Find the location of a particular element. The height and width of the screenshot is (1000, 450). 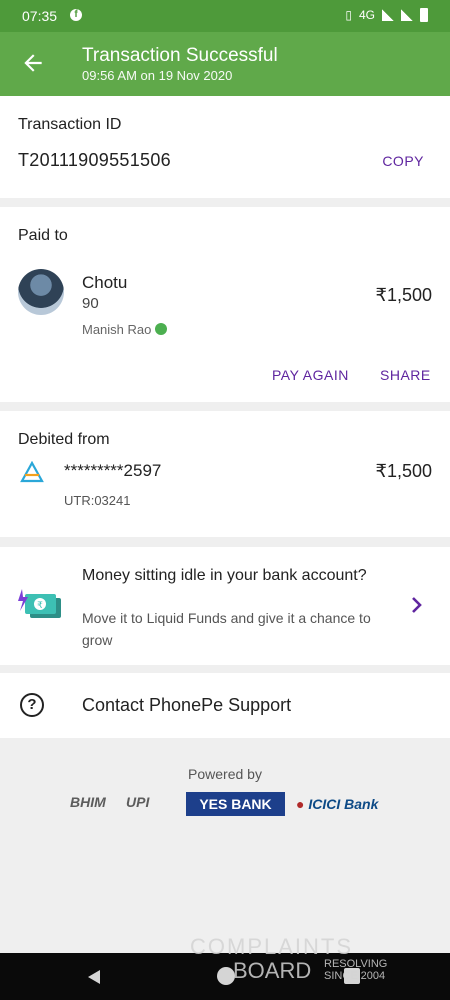

debited-amount: ₹1,500 is located at coordinates (404, 471).